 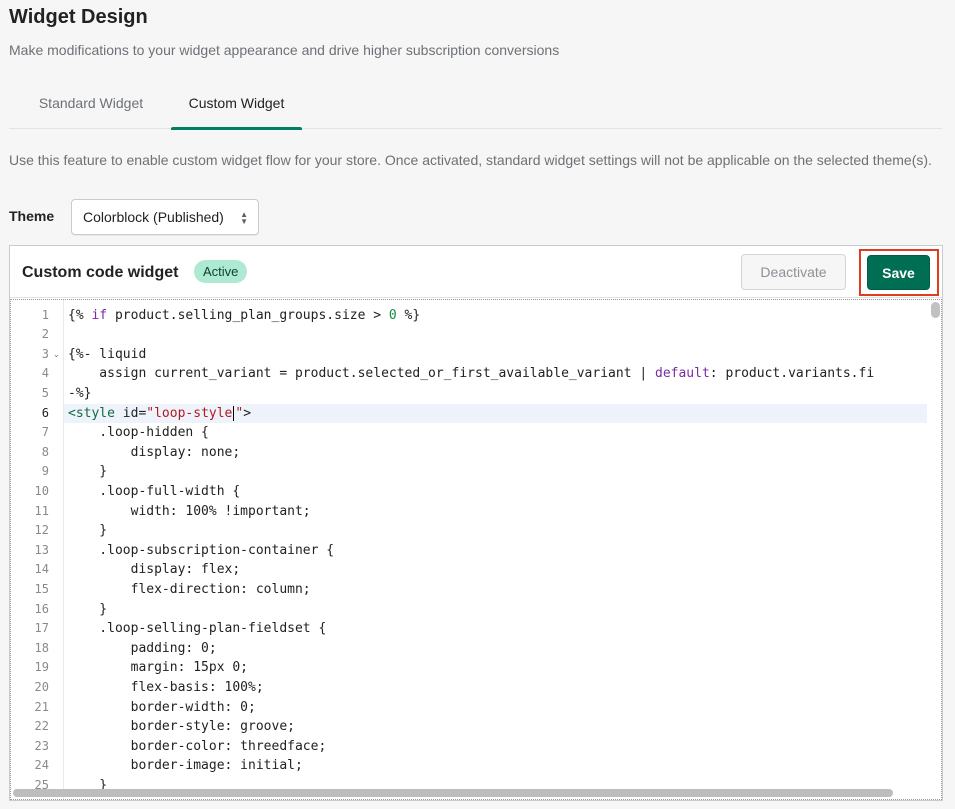 What do you see at coordinates (80, 315) in the screenshot?
I see `code-token: {%` at bounding box center [80, 315].